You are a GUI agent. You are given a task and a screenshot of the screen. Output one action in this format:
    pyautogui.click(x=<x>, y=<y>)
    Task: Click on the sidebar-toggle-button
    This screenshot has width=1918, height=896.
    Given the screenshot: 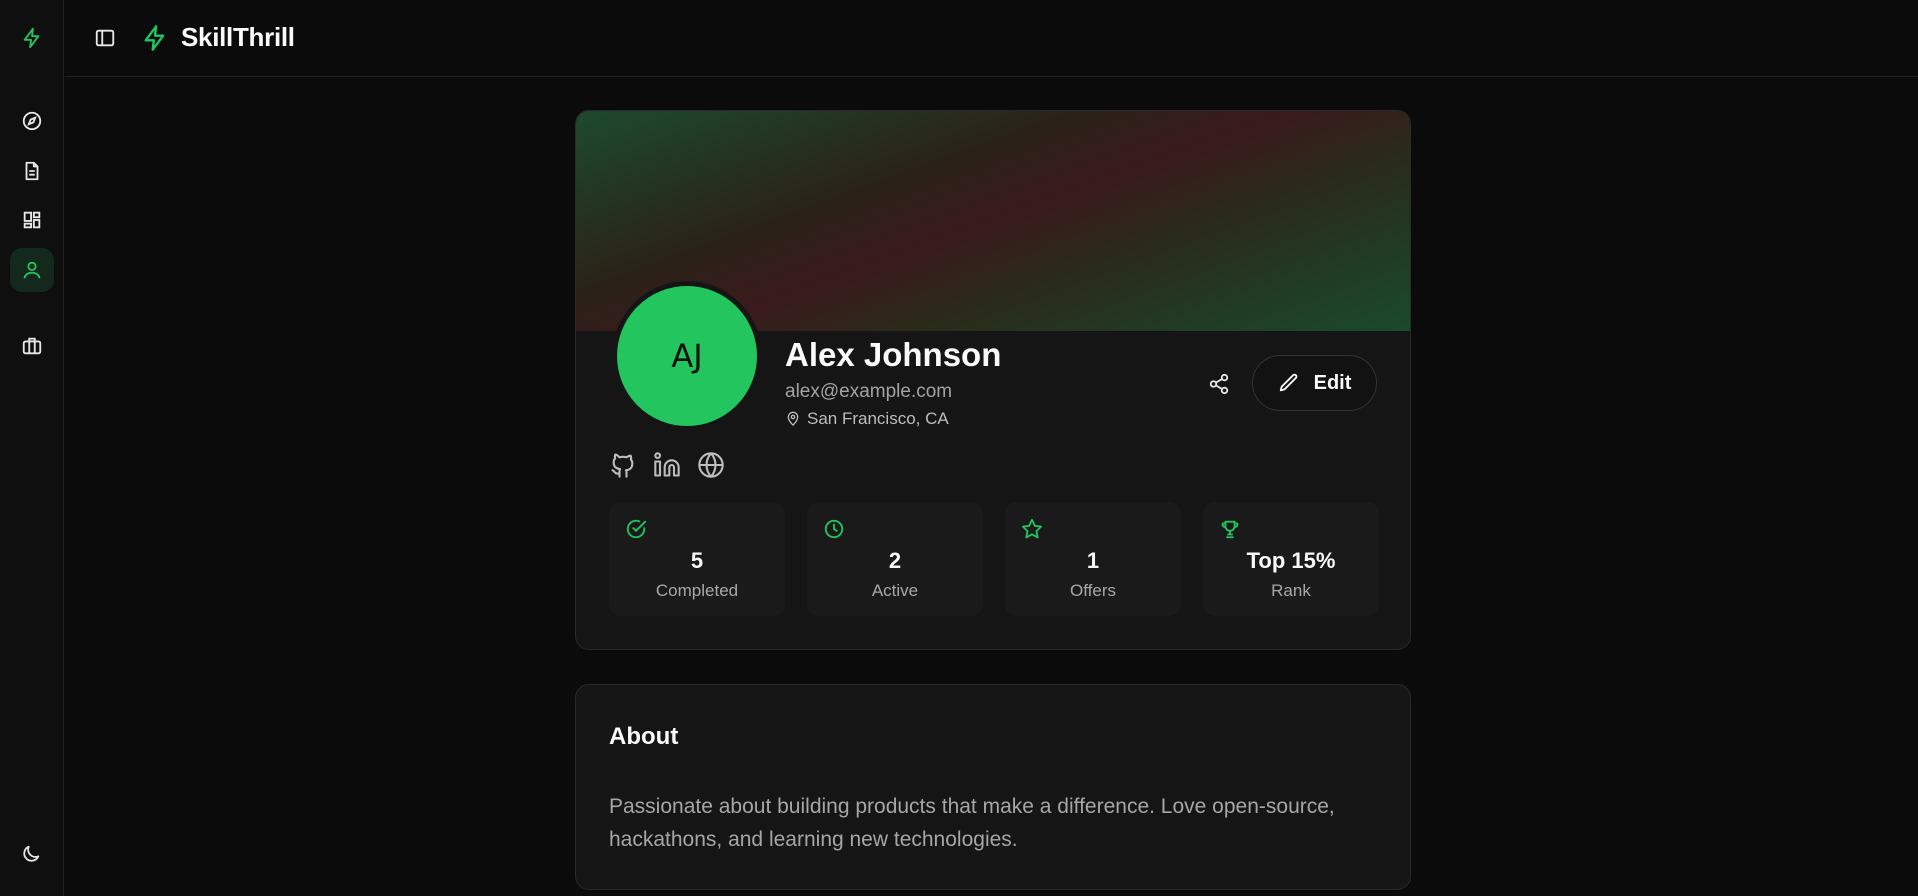 What is the action you would take?
    pyautogui.click(x=105, y=38)
    